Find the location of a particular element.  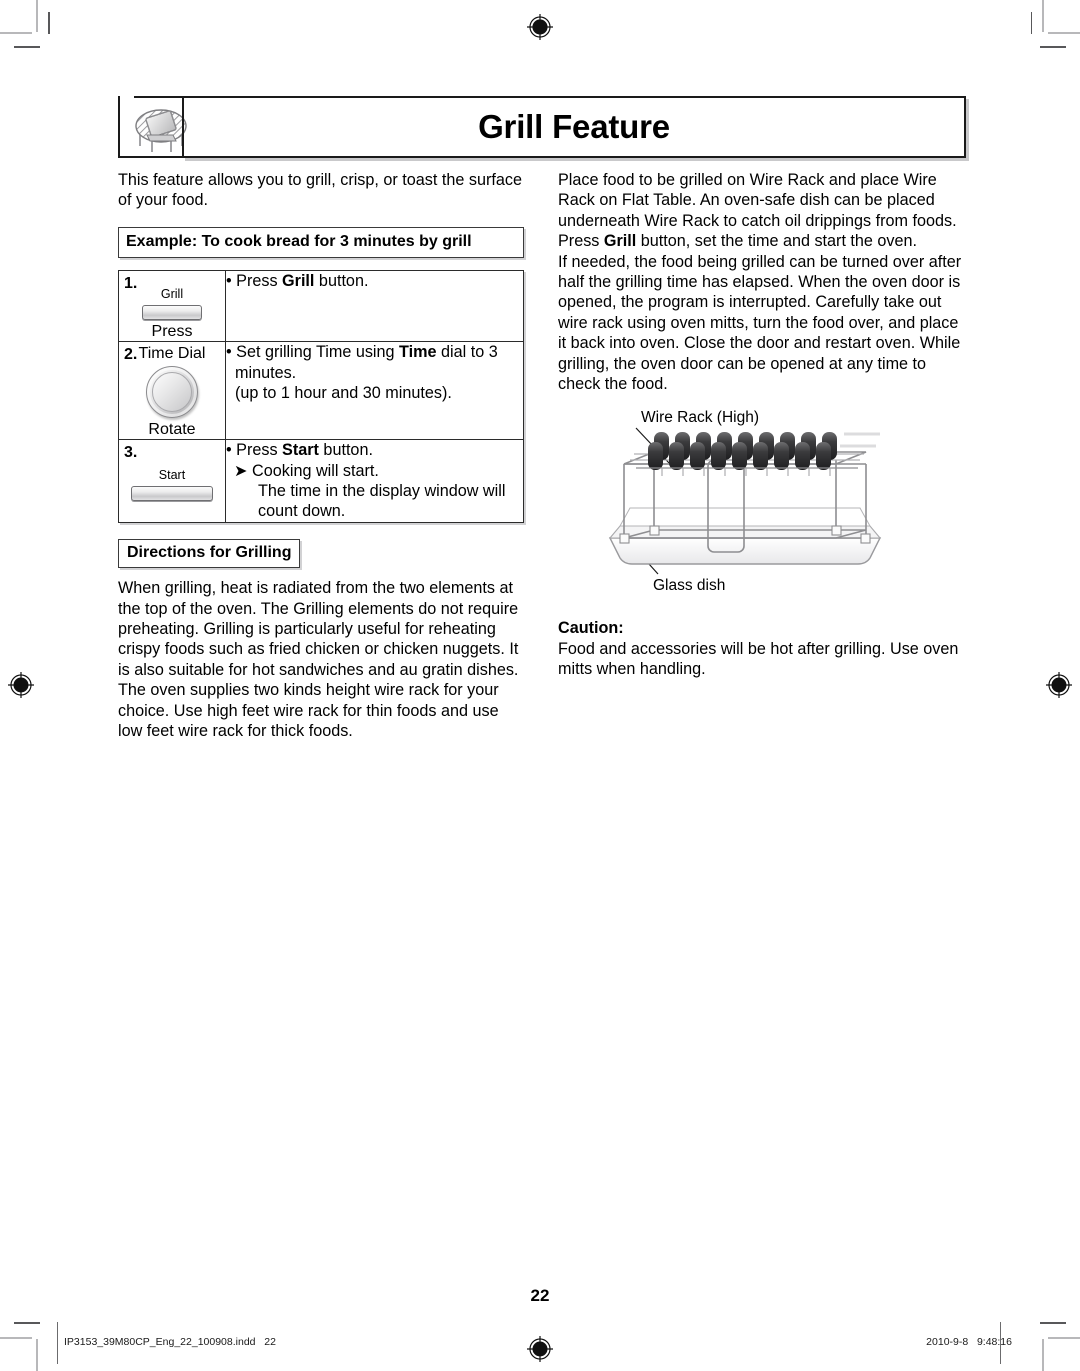

page-header: Grill Feature is located at coordinates (542, 127).